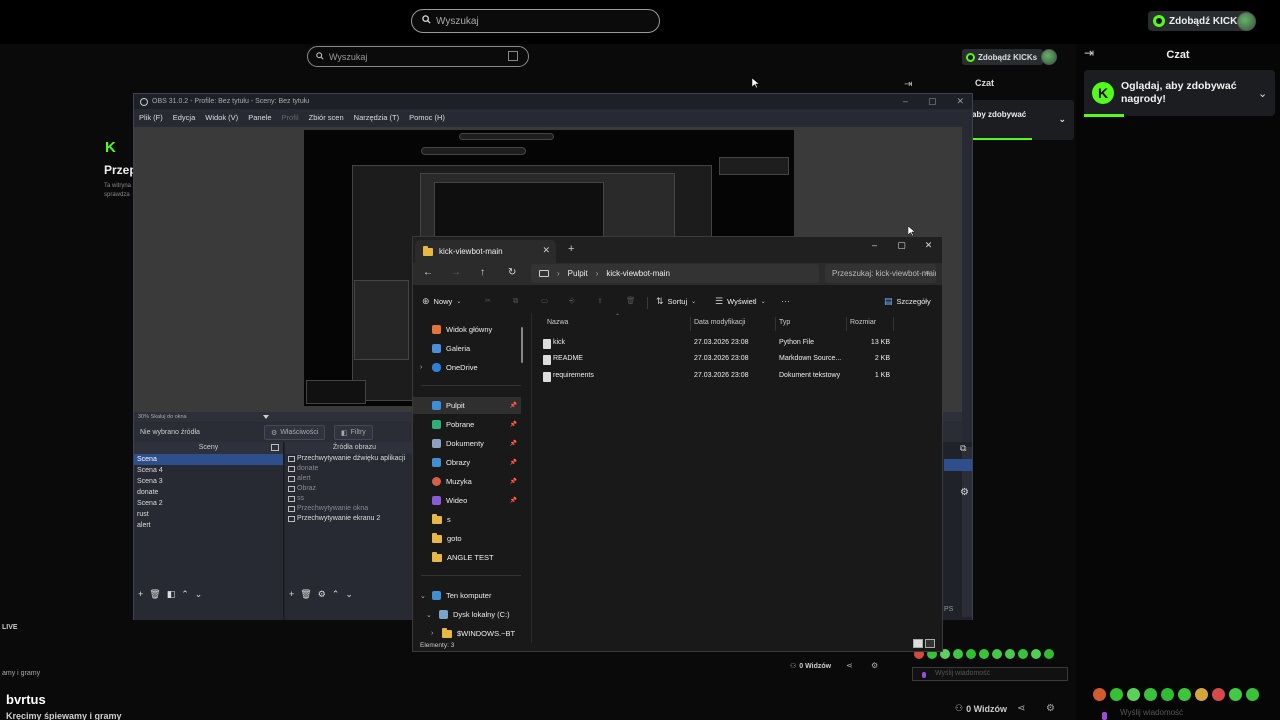 The height and width of the screenshot is (720, 1280). What do you see at coordinates (784, 322) in the screenshot?
I see `column-type: Typ` at bounding box center [784, 322].